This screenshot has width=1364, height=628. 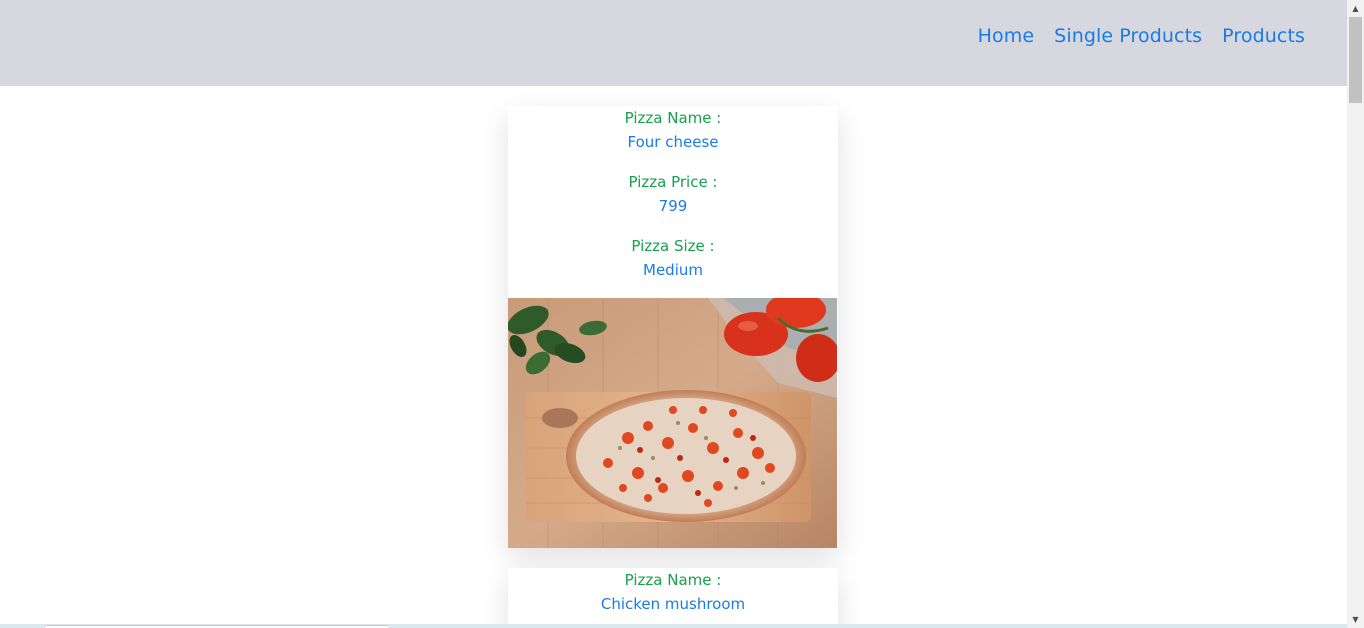 I want to click on pizza-name-field: Pizza Name : Four cheese, so click(x=673, y=130).